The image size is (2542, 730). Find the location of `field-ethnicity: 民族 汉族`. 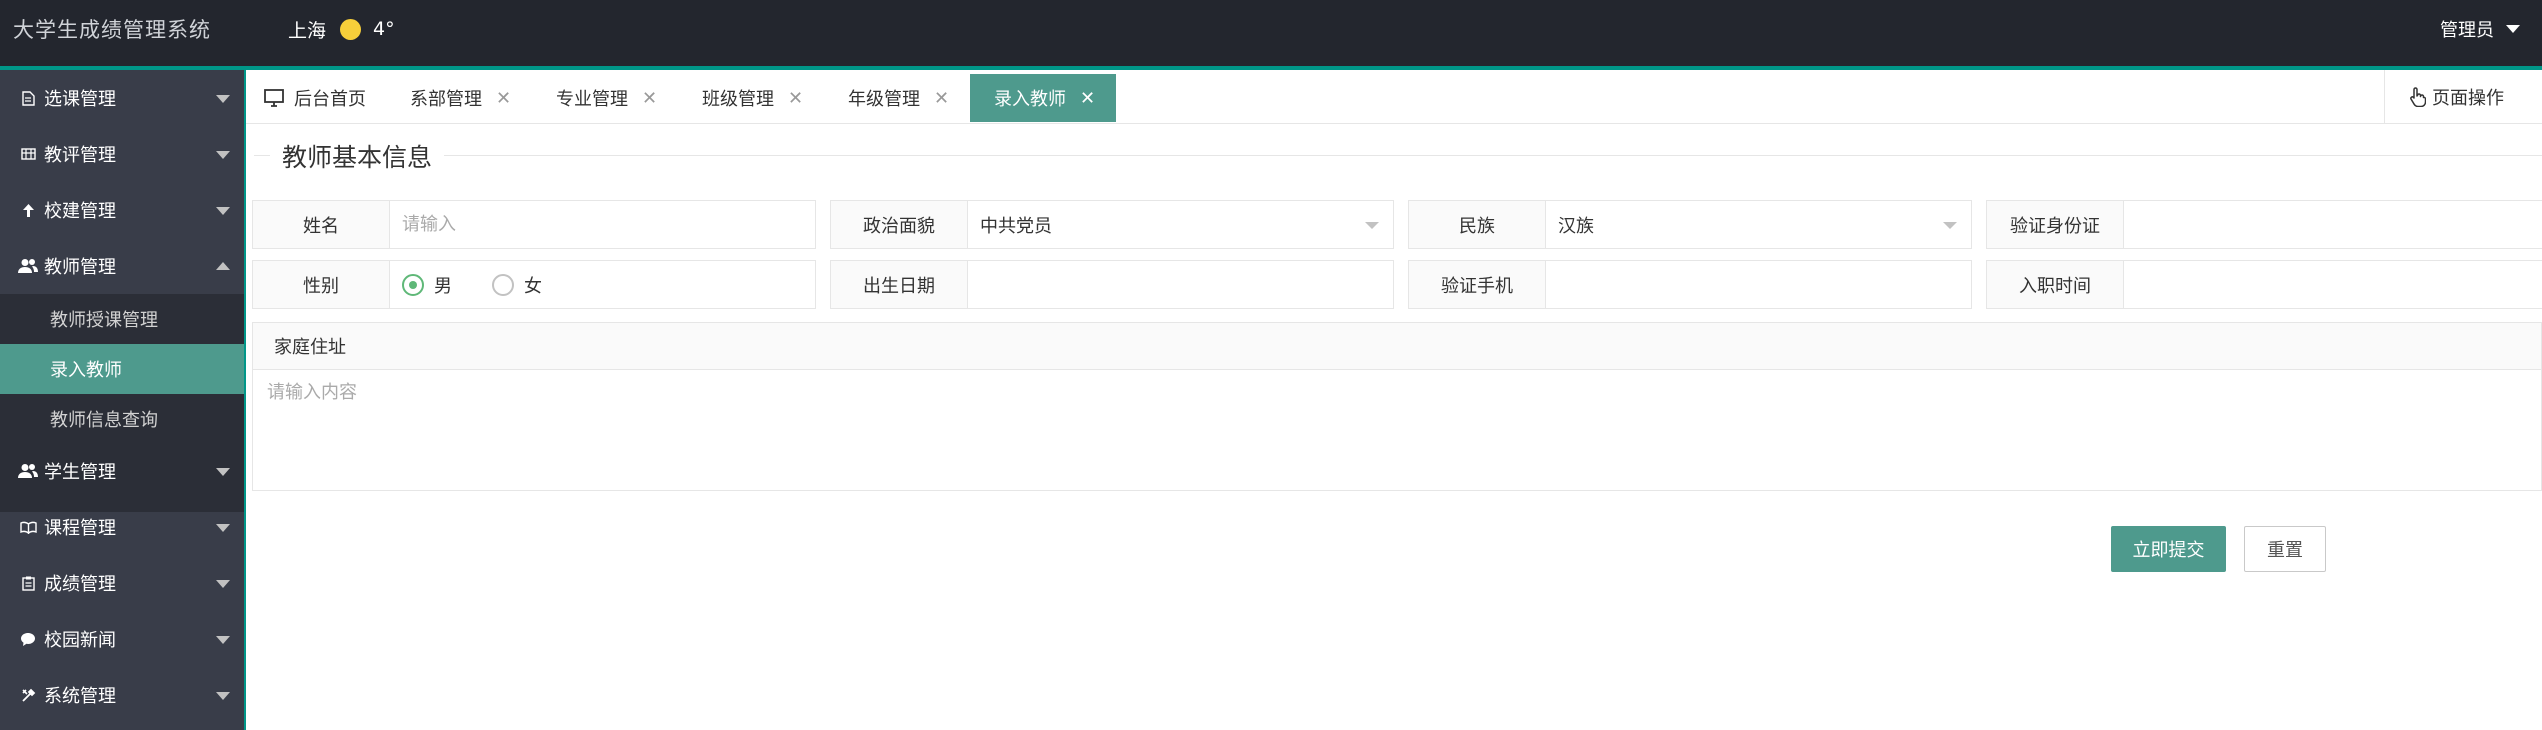

field-ethnicity: 民族 汉族 is located at coordinates (1690, 224).